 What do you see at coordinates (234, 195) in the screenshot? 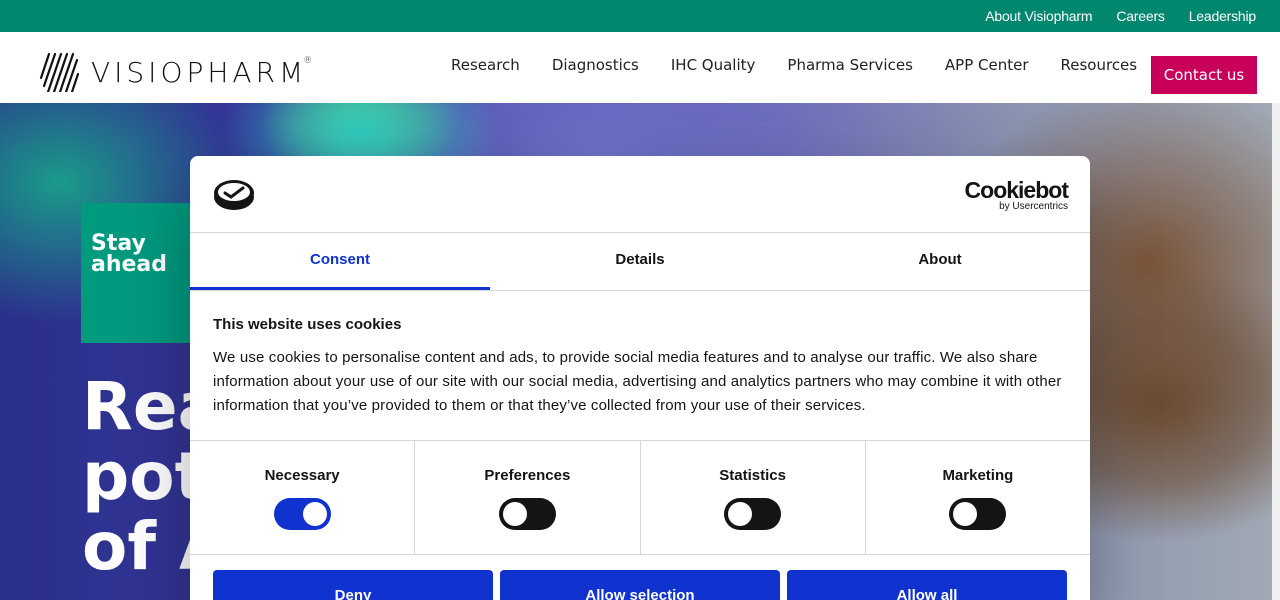
I see `cookiebot-logo-icon` at bounding box center [234, 195].